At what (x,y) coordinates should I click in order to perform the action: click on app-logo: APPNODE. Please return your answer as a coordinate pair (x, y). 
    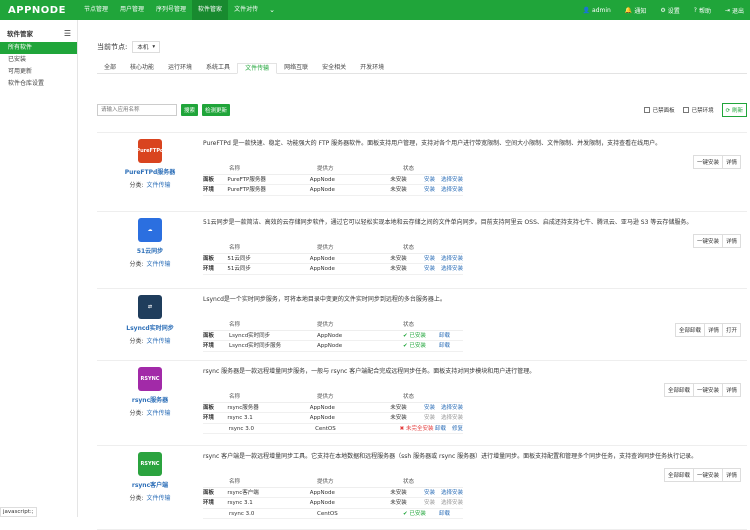
    Looking at the image, I should click on (39, 10).